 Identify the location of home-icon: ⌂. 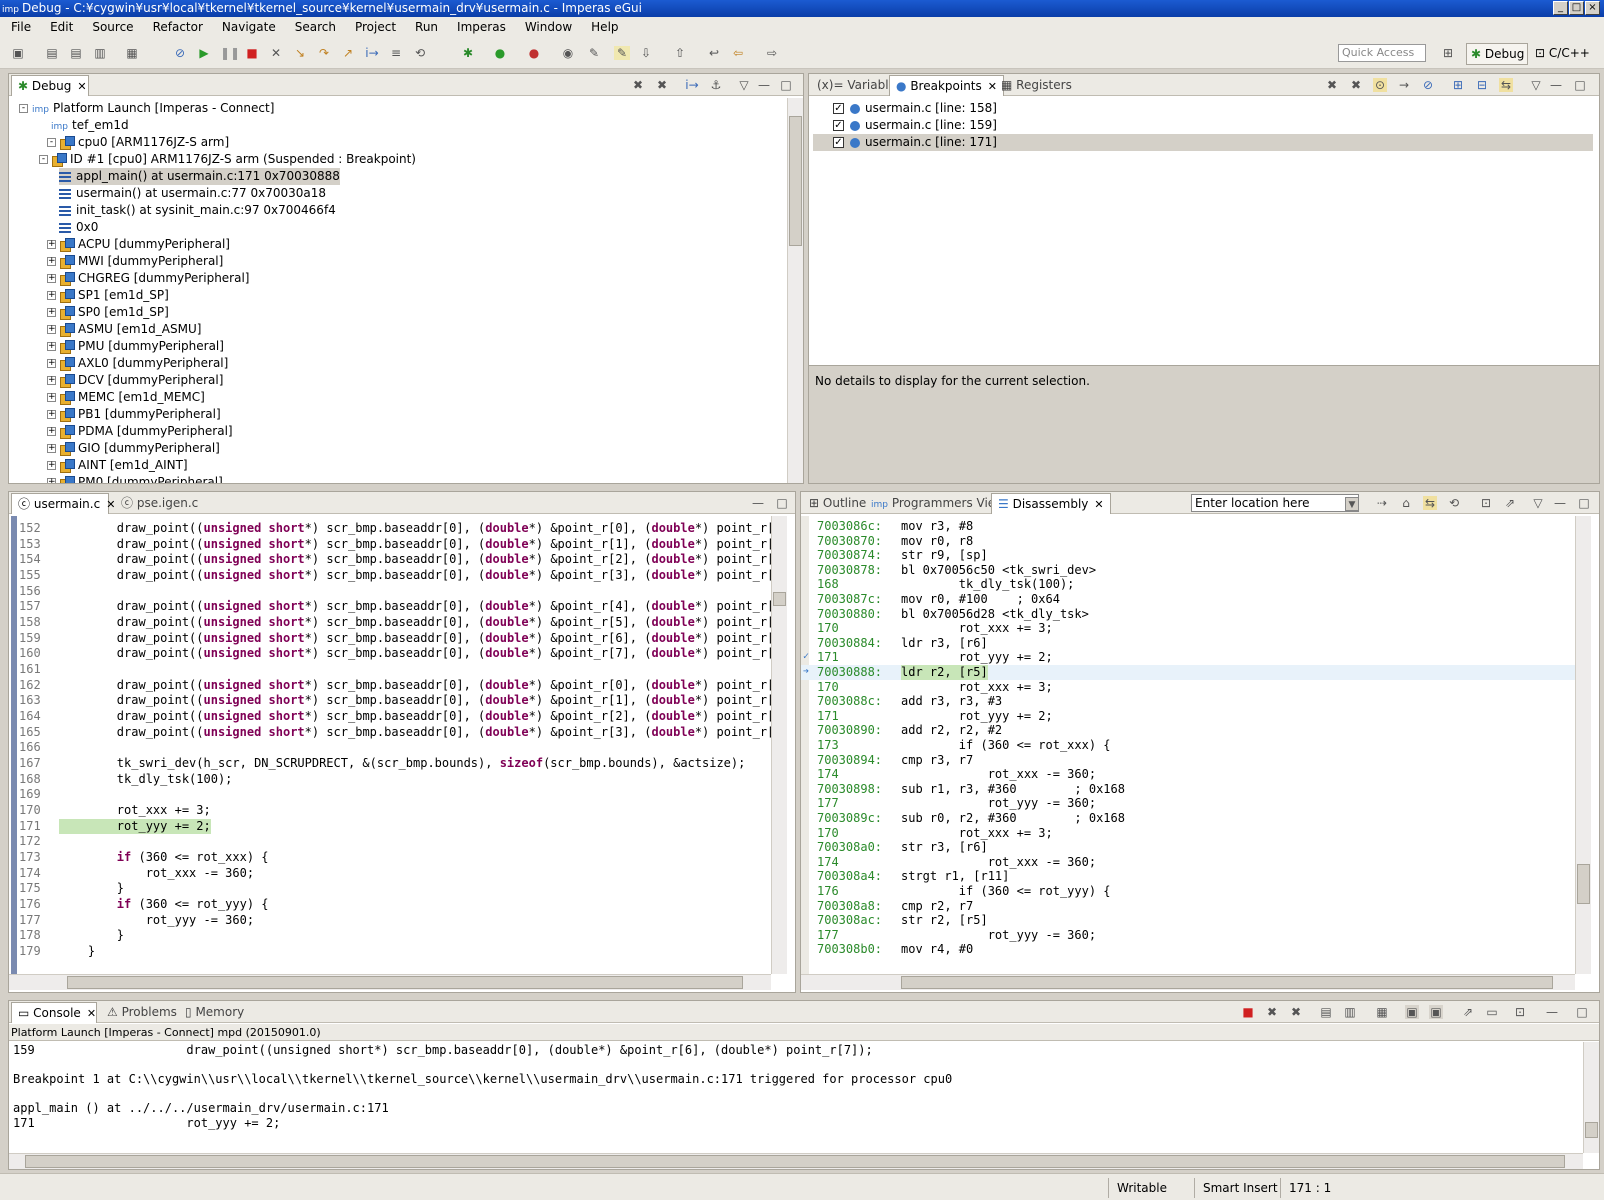
(1406, 503).